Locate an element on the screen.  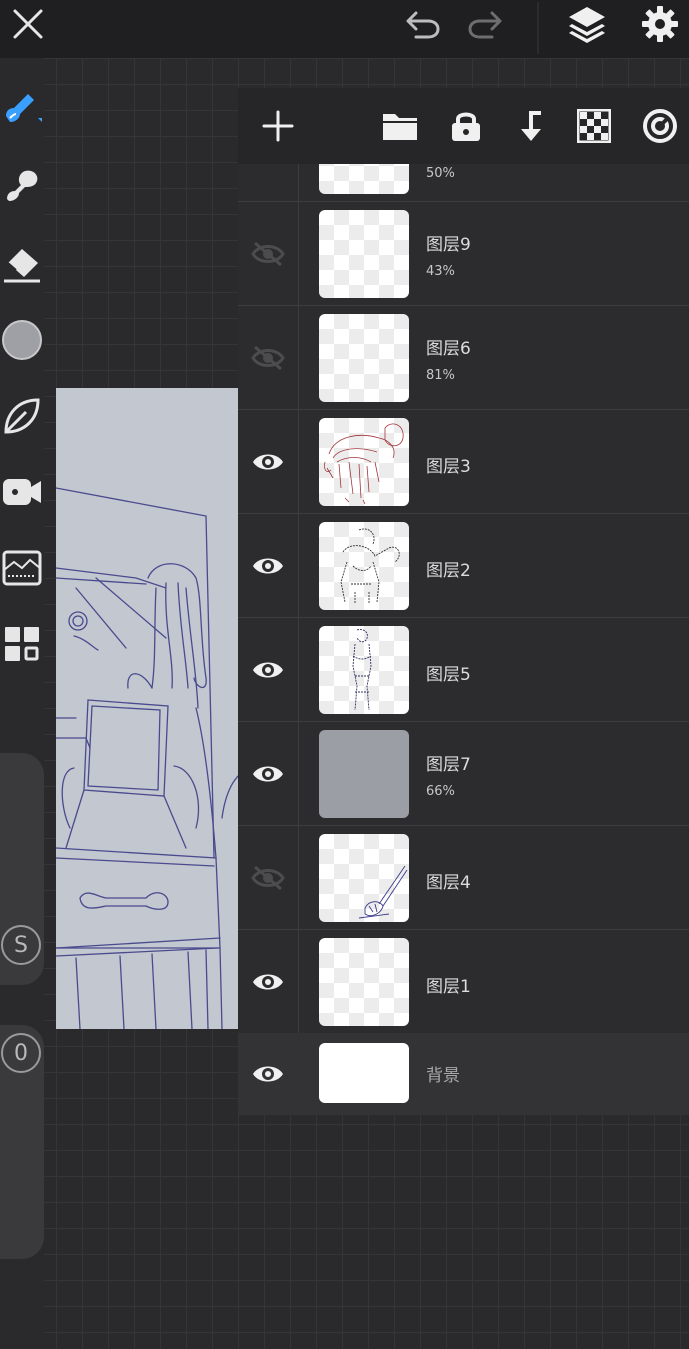
layer-opacity: 50% is located at coordinates (440, 173).